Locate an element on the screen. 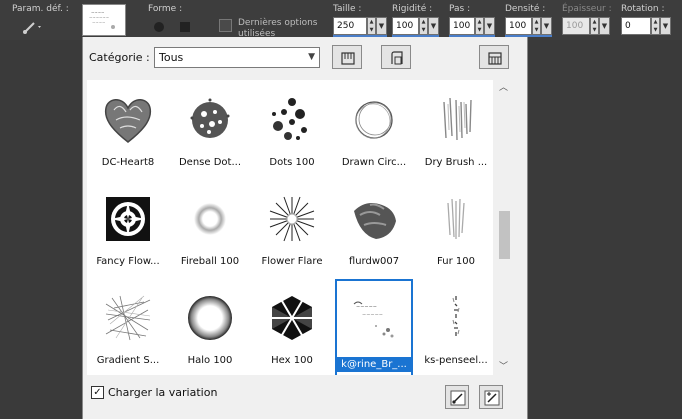 The width and height of the screenshot is (682, 419). drawn-circle-brush-icon is located at coordinates (374, 120).